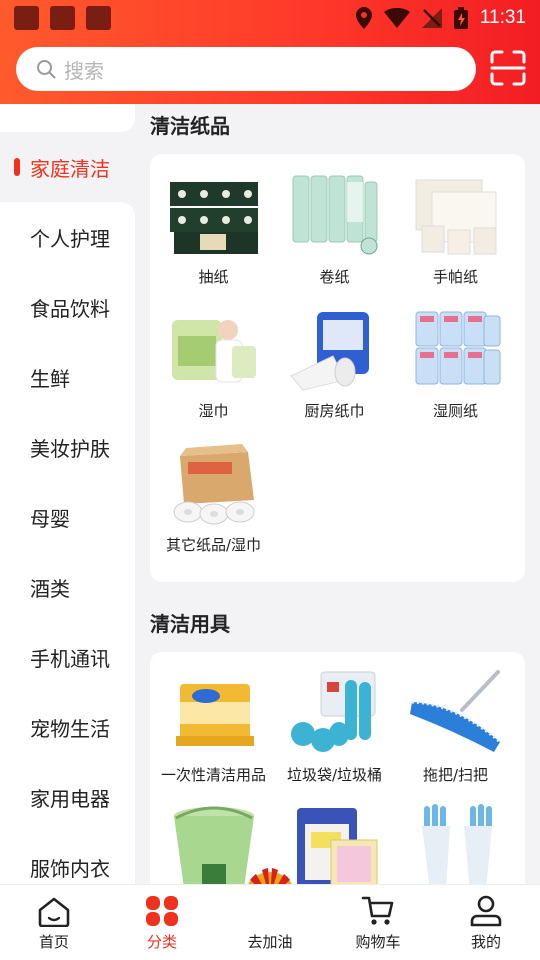 Image resolution: width=540 pixels, height=960 pixels. I want to click on category-icon, so click(162, 911).